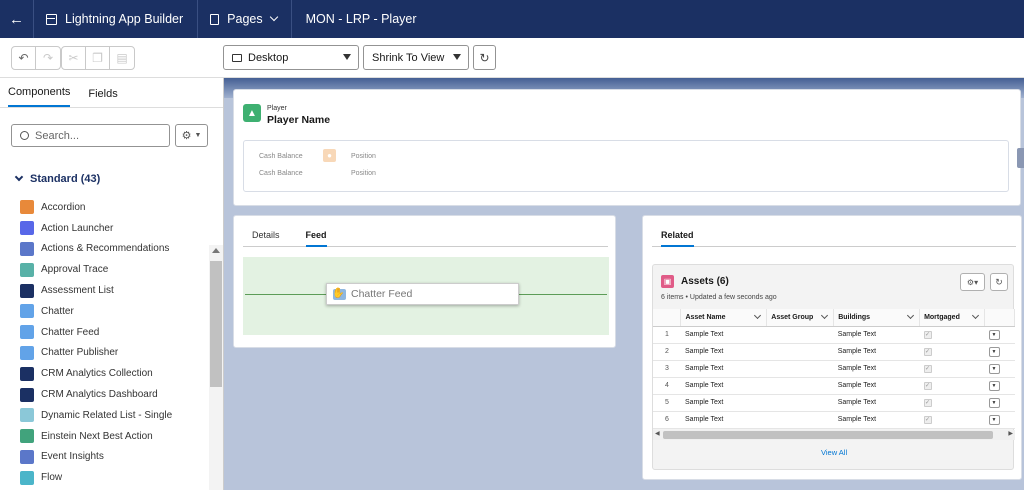 The width and height of the screenshot is (1024, 490). I want to click on component-item: Einstein Next Best Action, so click(96, 436).